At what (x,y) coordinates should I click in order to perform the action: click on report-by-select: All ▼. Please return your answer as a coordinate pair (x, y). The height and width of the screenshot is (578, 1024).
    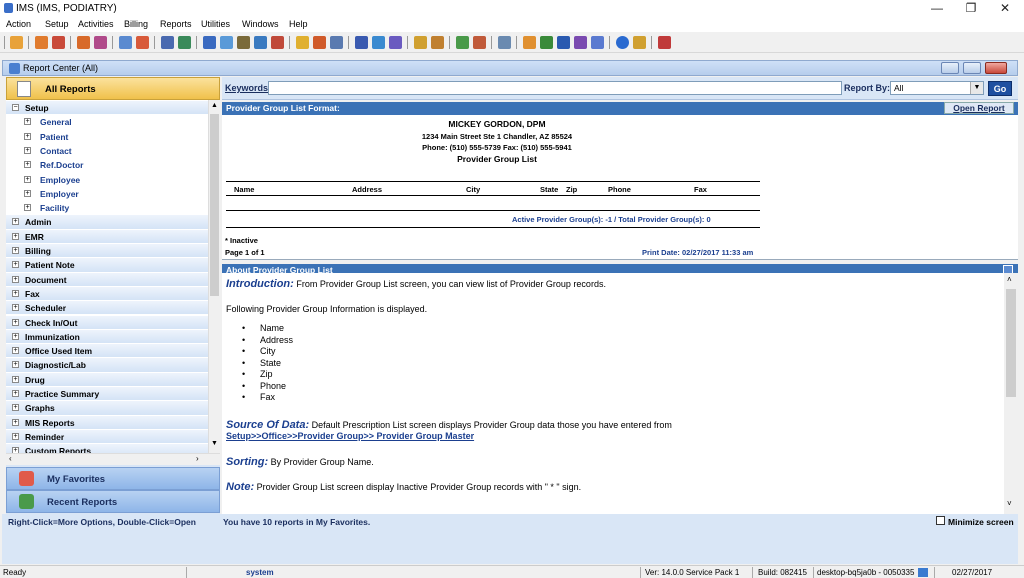
    Looking at the image, I should click on (937, 88).